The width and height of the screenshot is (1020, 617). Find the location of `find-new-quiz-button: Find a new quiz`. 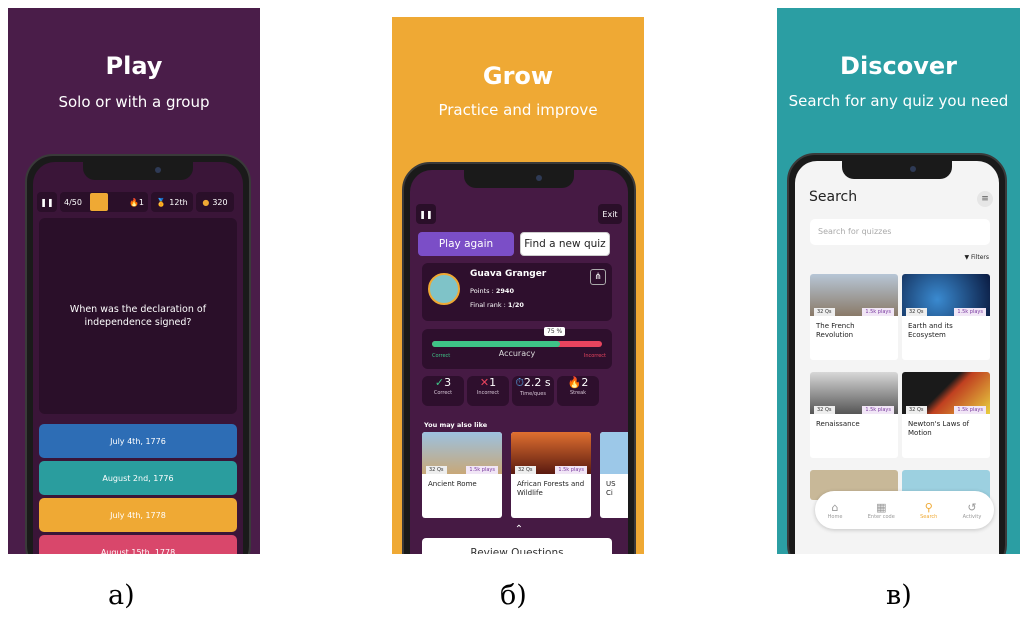

find-new-quiz-button: Find a new quiz is located at coordinates (565, 244).